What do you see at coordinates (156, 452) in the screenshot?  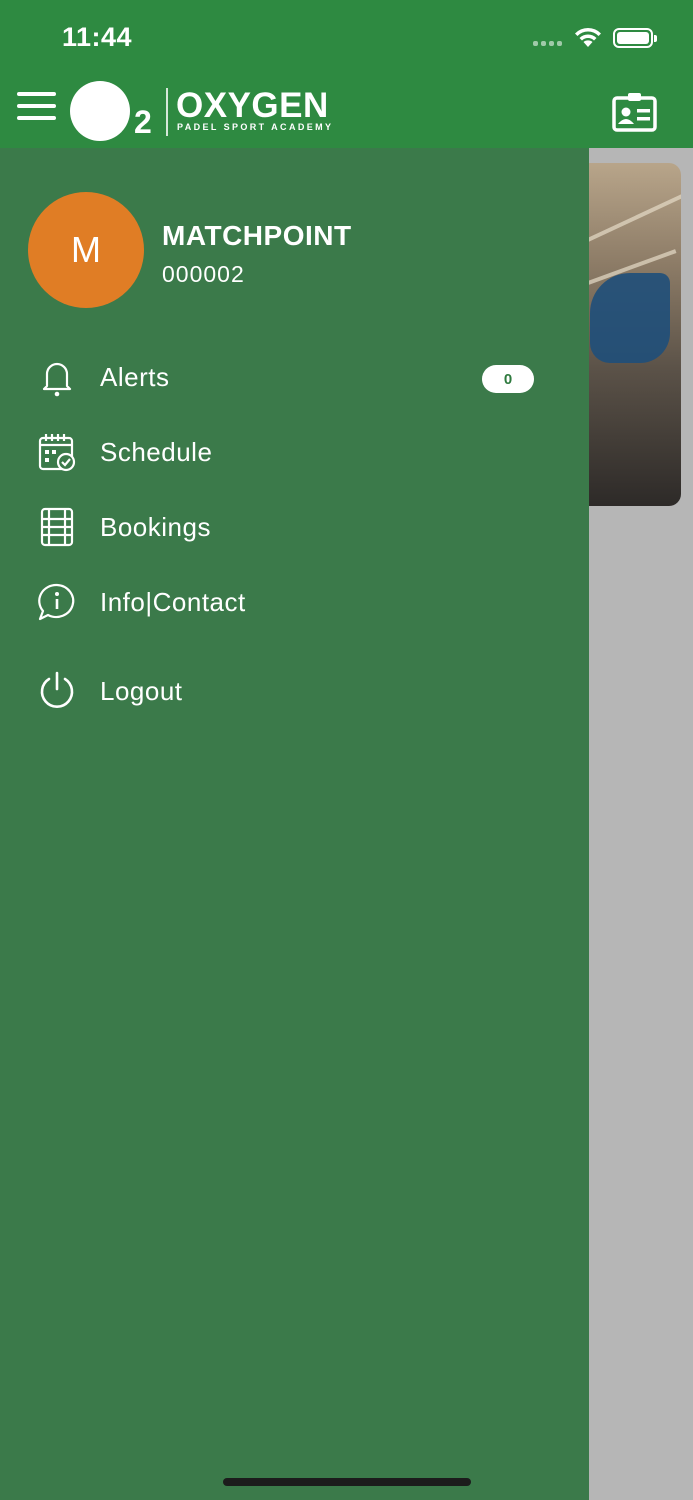 I see `menu-item-label: Schedule` at bounding box center [156, 452].